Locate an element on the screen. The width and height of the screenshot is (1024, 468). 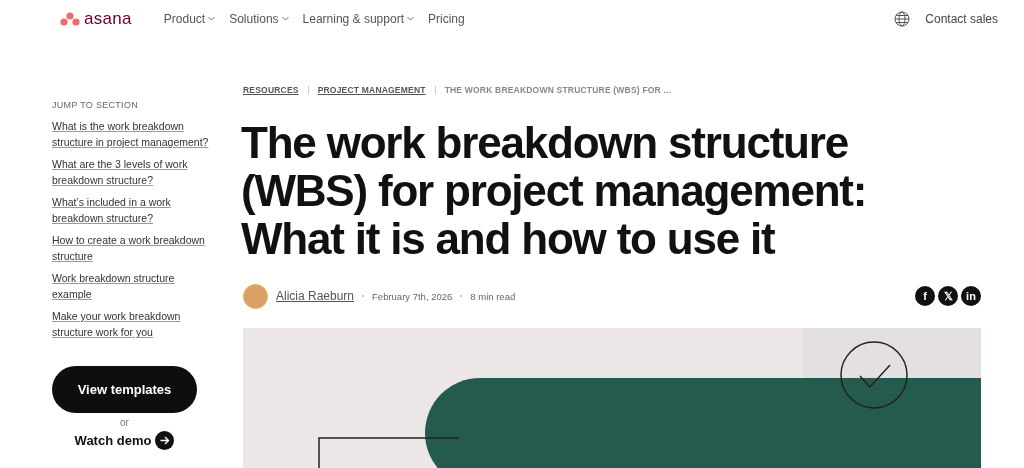
contact-sales-link: Contact sales is located at coordinates (961, 18).